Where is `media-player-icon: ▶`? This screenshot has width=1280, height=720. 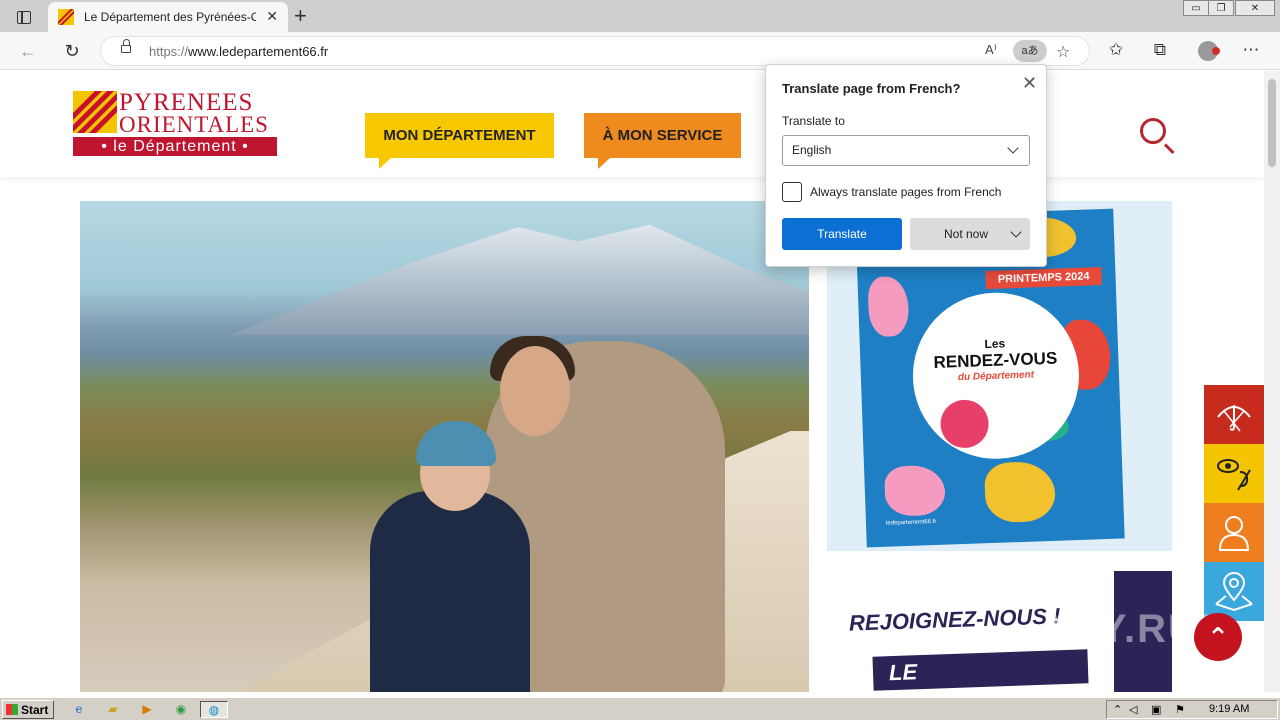
media-player-icon: ▶ is located at coordinates (147, 709).